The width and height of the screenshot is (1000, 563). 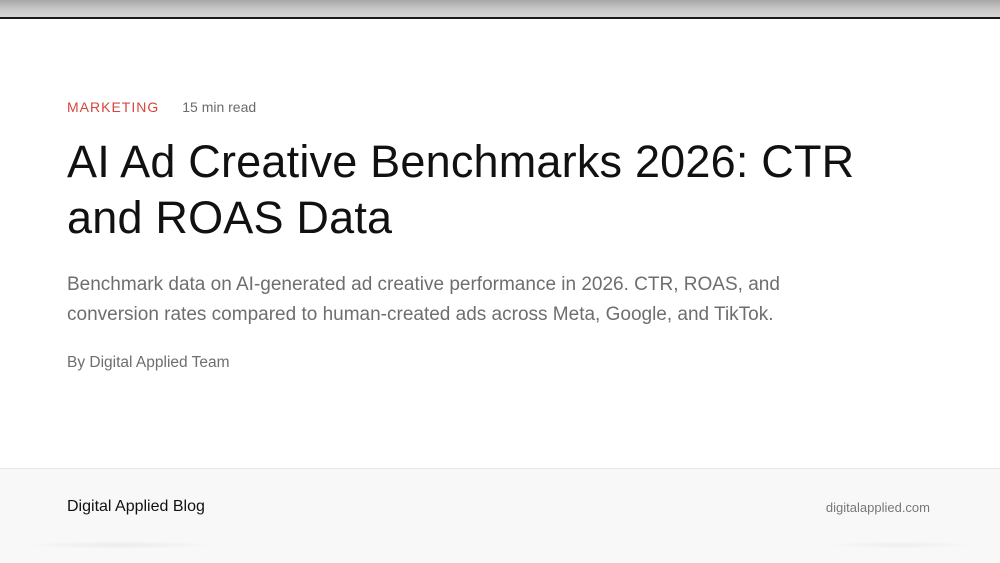 I want to click on article-meta: MARKETING 15 min read, so click(x=502, y=107).